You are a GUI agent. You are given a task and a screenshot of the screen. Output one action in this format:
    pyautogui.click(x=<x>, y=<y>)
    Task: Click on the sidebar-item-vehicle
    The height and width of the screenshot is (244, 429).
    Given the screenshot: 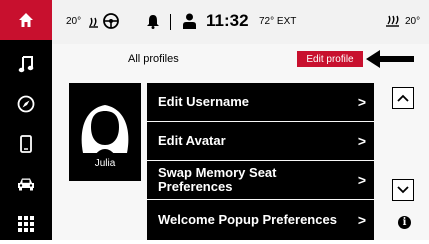 What is the action you would take?
    pyautogui.click(x=26, y=184)
    